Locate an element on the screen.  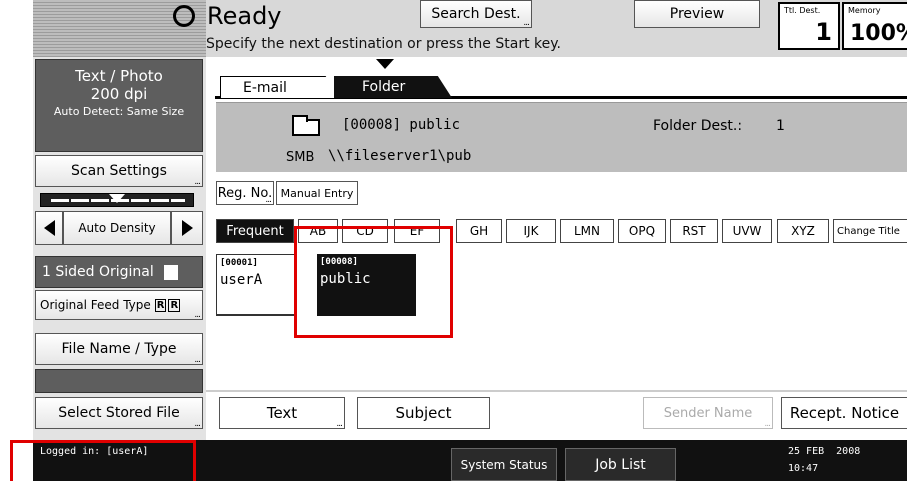
page-orientation-icon is located at coordinates (170, 272).